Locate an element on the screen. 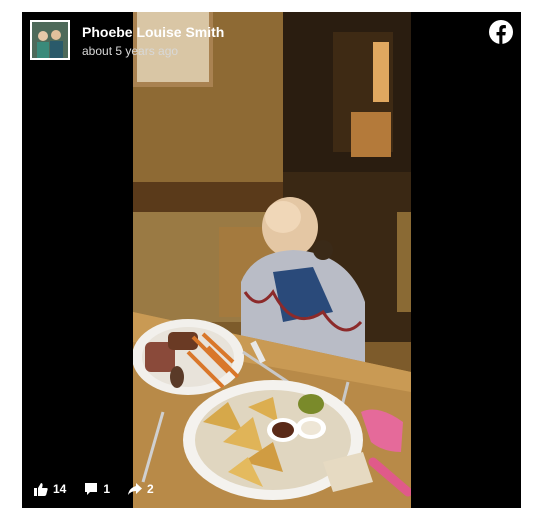  avatar-image is located at coordinates (50, 40).